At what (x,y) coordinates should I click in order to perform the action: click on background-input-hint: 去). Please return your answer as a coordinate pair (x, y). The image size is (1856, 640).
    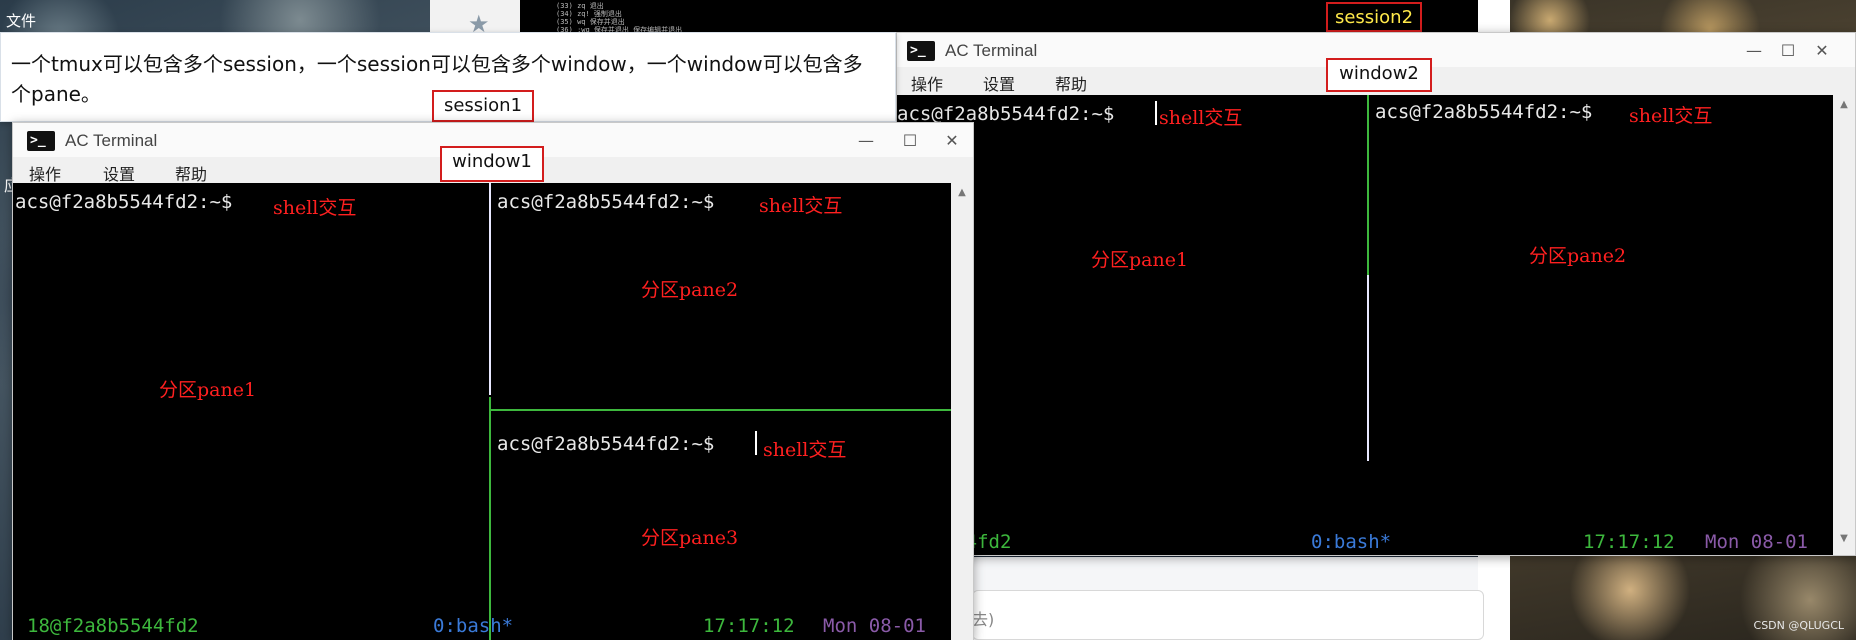
    Looking at the image, I should click on (983, 619).